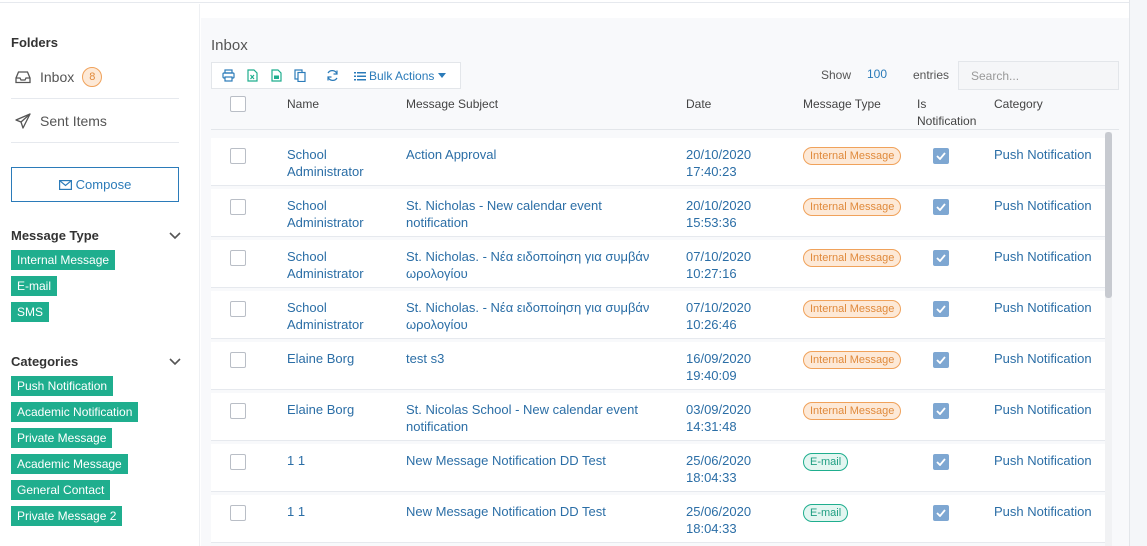 This screenshot has height=546, width=1147. What do you see at coordinates (96, 235) in the screenshot?
I see `message-type-section-header: Message Type` at bounding box center [96, 235].